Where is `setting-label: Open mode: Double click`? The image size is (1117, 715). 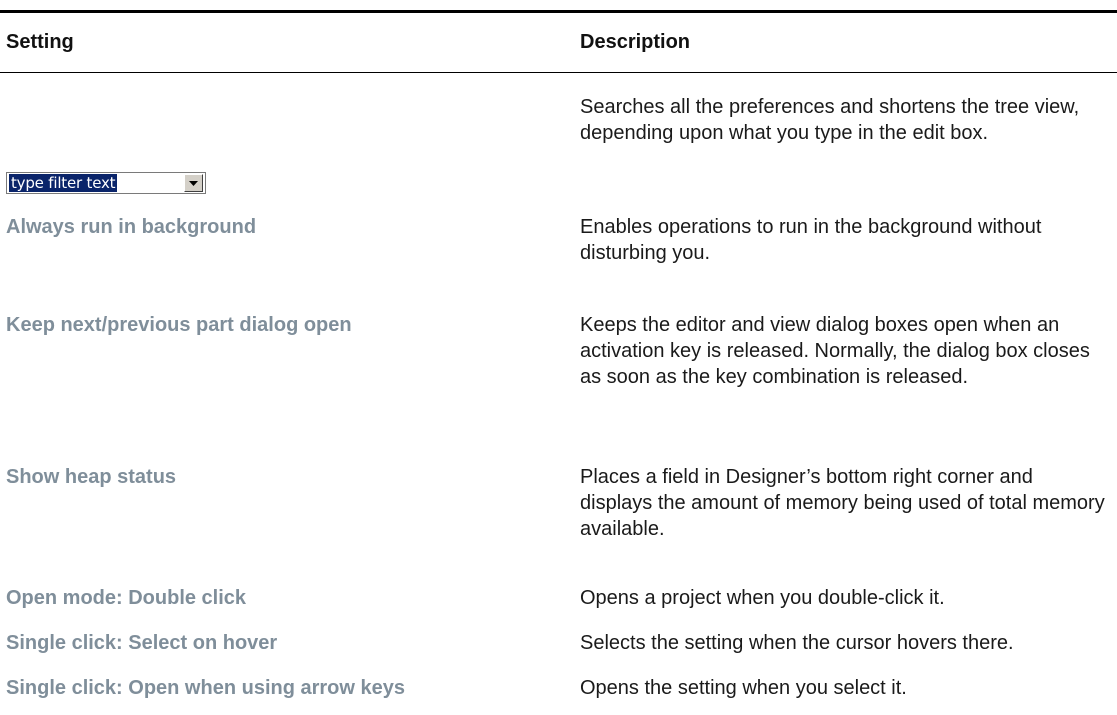 setting-label: Open mode: Double click is located at coordinates (126, 598).